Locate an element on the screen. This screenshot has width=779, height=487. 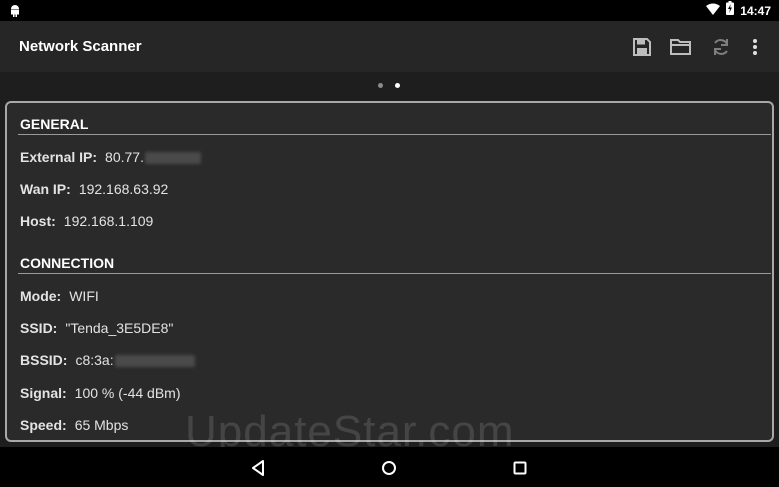
home-icon is located at coordinates (389, 468).